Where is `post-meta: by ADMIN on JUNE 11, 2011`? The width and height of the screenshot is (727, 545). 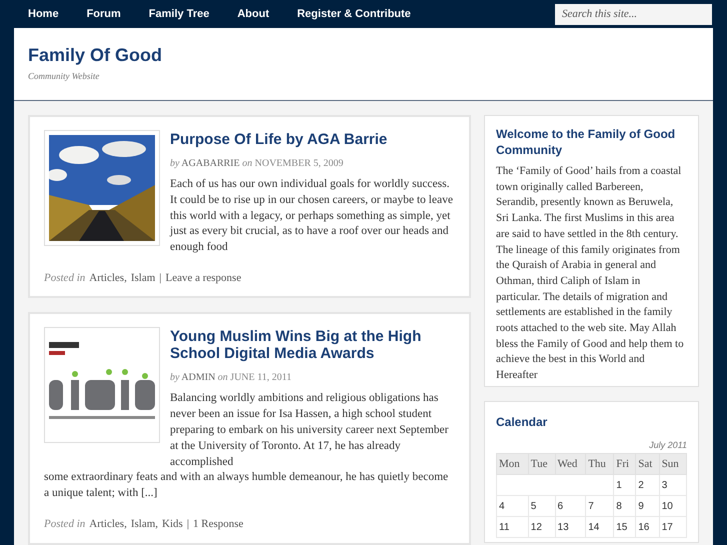
post-meta: by ADMIN on JUNE 11, 2011 is located at coordinates (231, 378).